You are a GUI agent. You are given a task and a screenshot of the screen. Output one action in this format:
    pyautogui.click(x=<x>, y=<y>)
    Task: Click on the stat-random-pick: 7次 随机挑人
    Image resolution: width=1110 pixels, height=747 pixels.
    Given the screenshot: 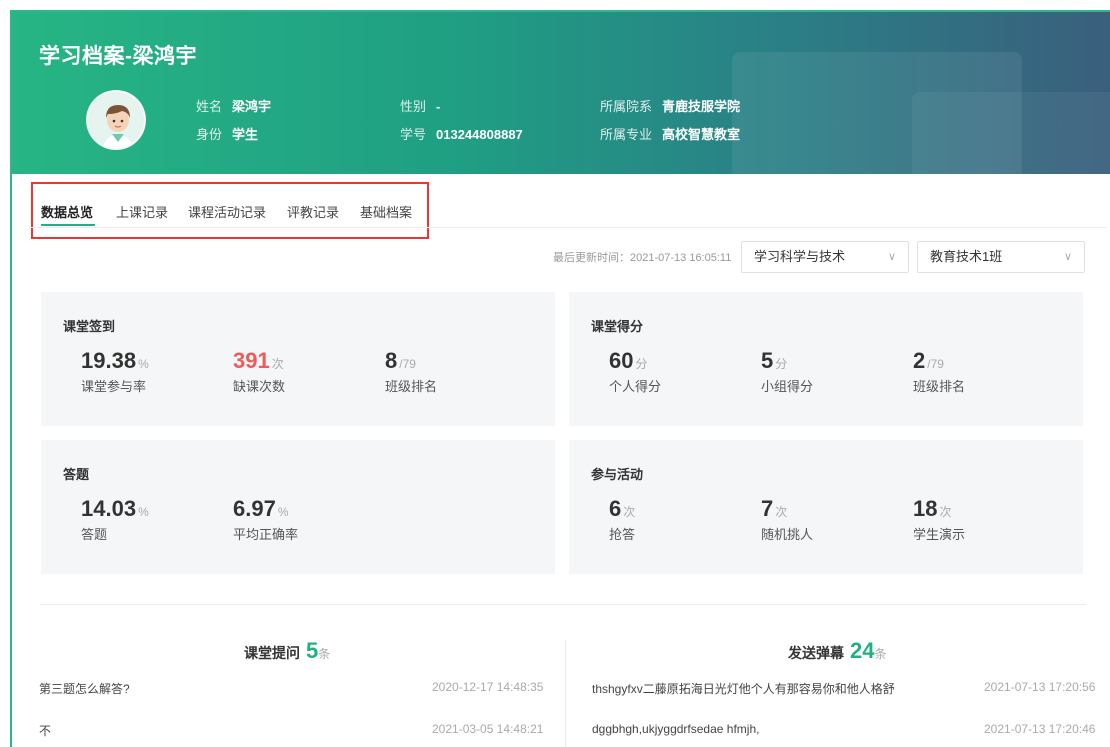 What is the action you would take?
    pyautogui.click(x=787, y=519)
    